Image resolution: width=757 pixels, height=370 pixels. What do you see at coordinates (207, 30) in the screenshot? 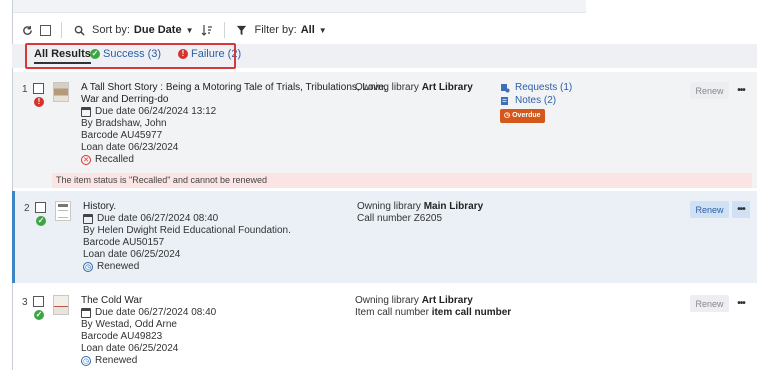
I see `sort-direction-icon` at bounding box center [207, 30].